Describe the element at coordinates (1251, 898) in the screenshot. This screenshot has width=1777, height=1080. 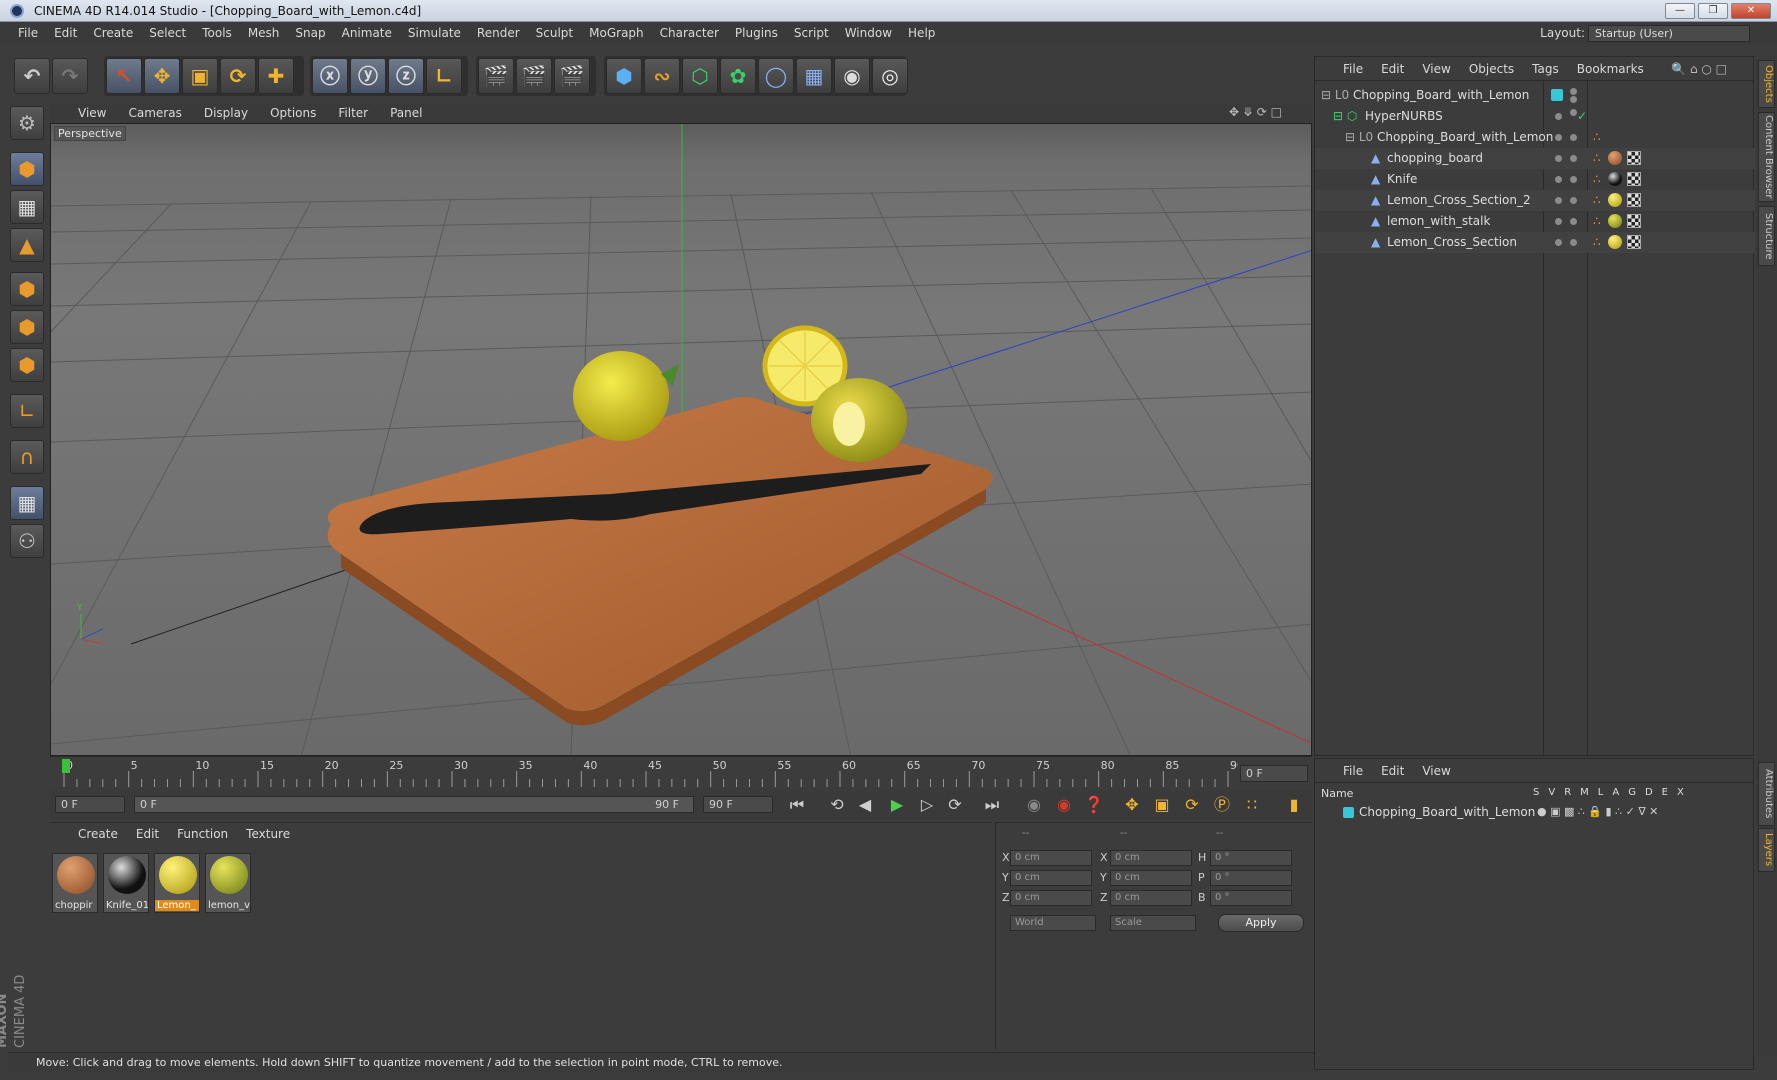
I see `rotation-b-field: 0 °` at that location.